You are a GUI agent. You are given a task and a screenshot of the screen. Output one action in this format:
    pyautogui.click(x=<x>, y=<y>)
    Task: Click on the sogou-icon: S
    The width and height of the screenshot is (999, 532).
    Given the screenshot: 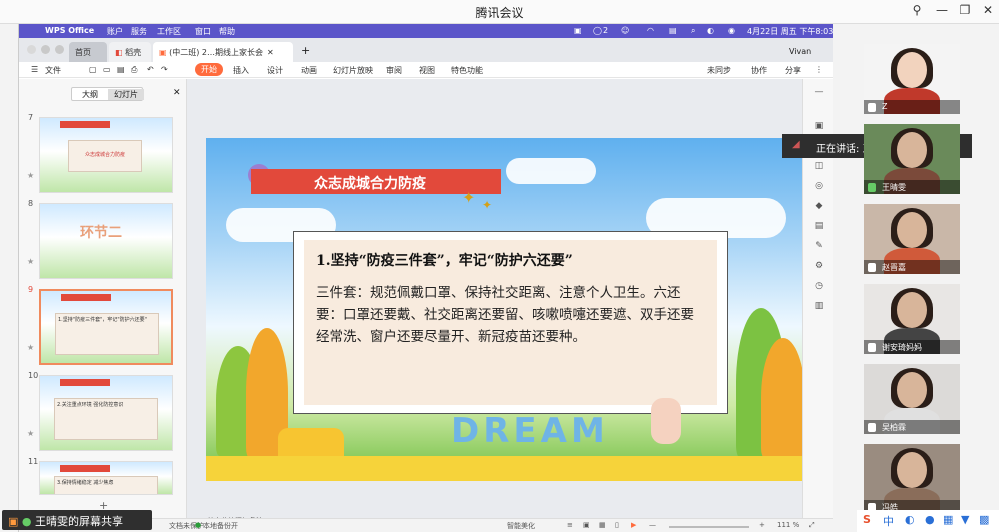 What is the action you would take?
    pyautogui.click(x=867, y=519)
    